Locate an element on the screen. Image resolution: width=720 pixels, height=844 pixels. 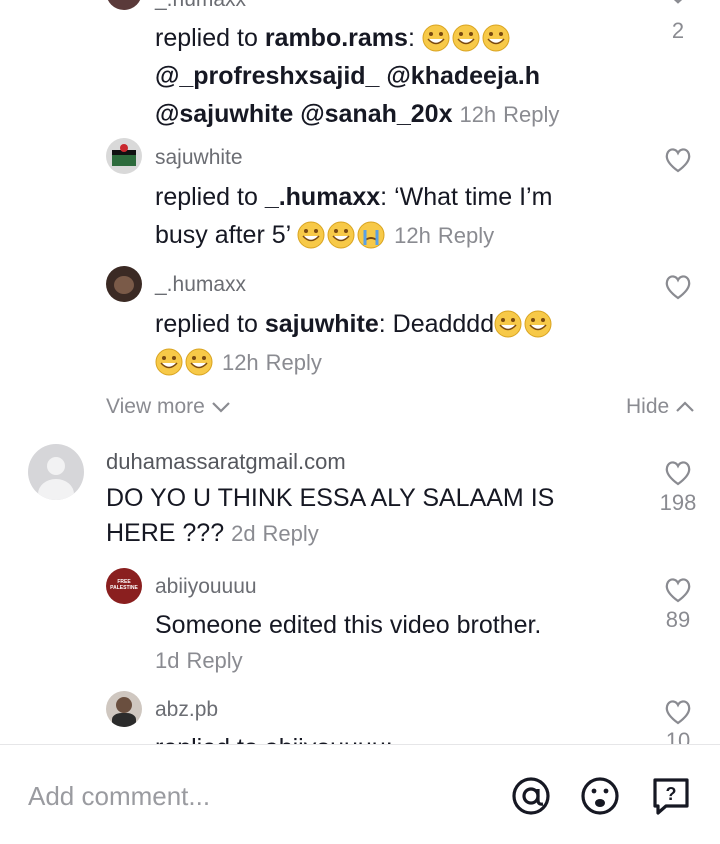
comment-body: Deadddd is located at coordinates (443, 324).